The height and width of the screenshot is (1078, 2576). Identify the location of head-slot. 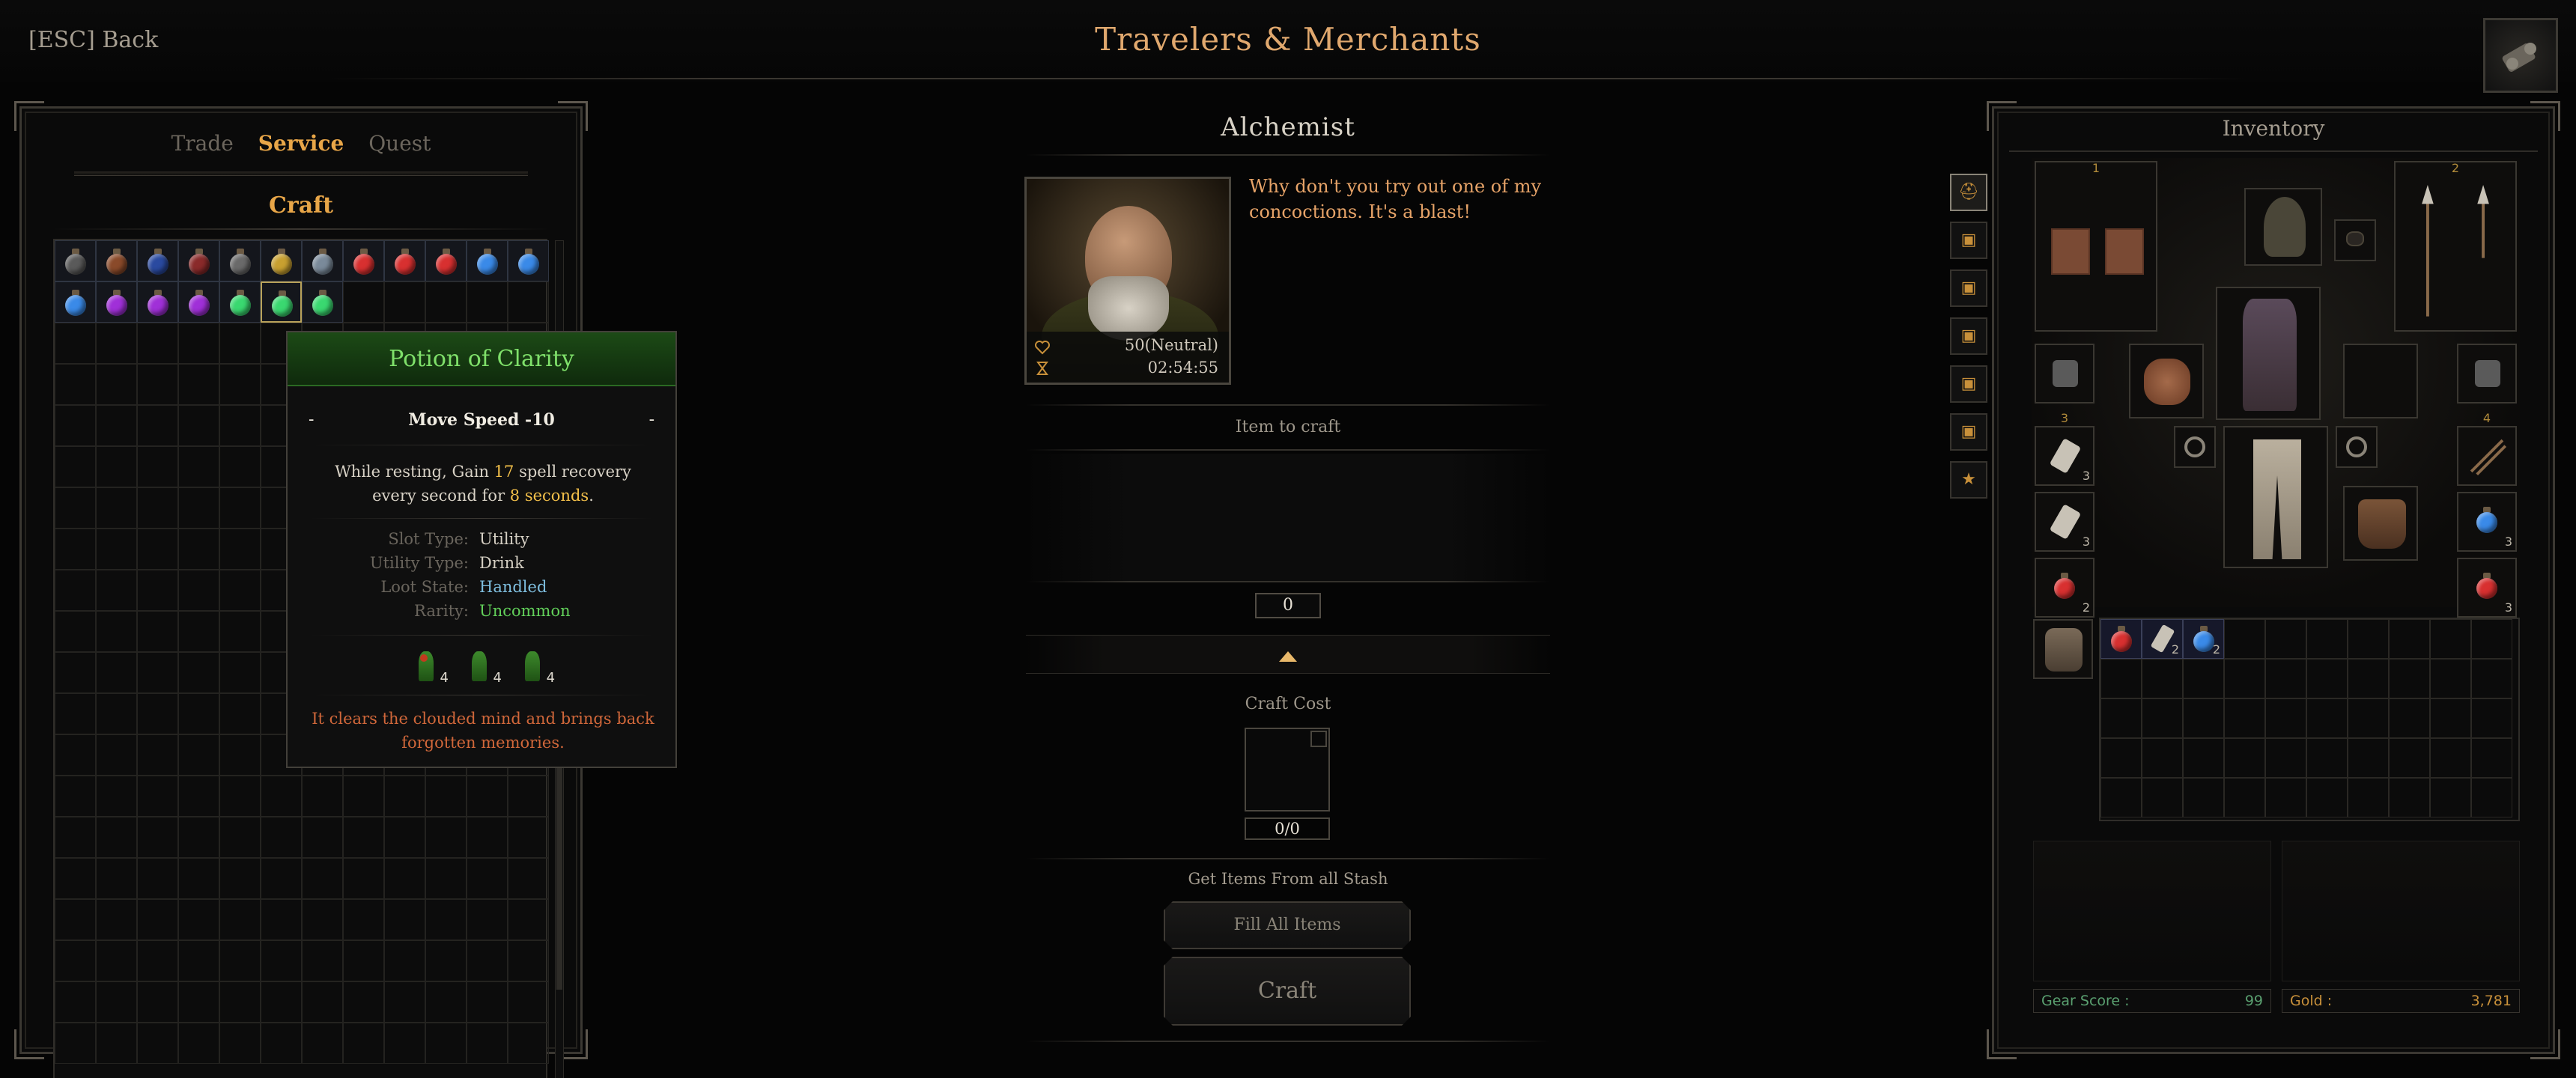
(2283, 227).